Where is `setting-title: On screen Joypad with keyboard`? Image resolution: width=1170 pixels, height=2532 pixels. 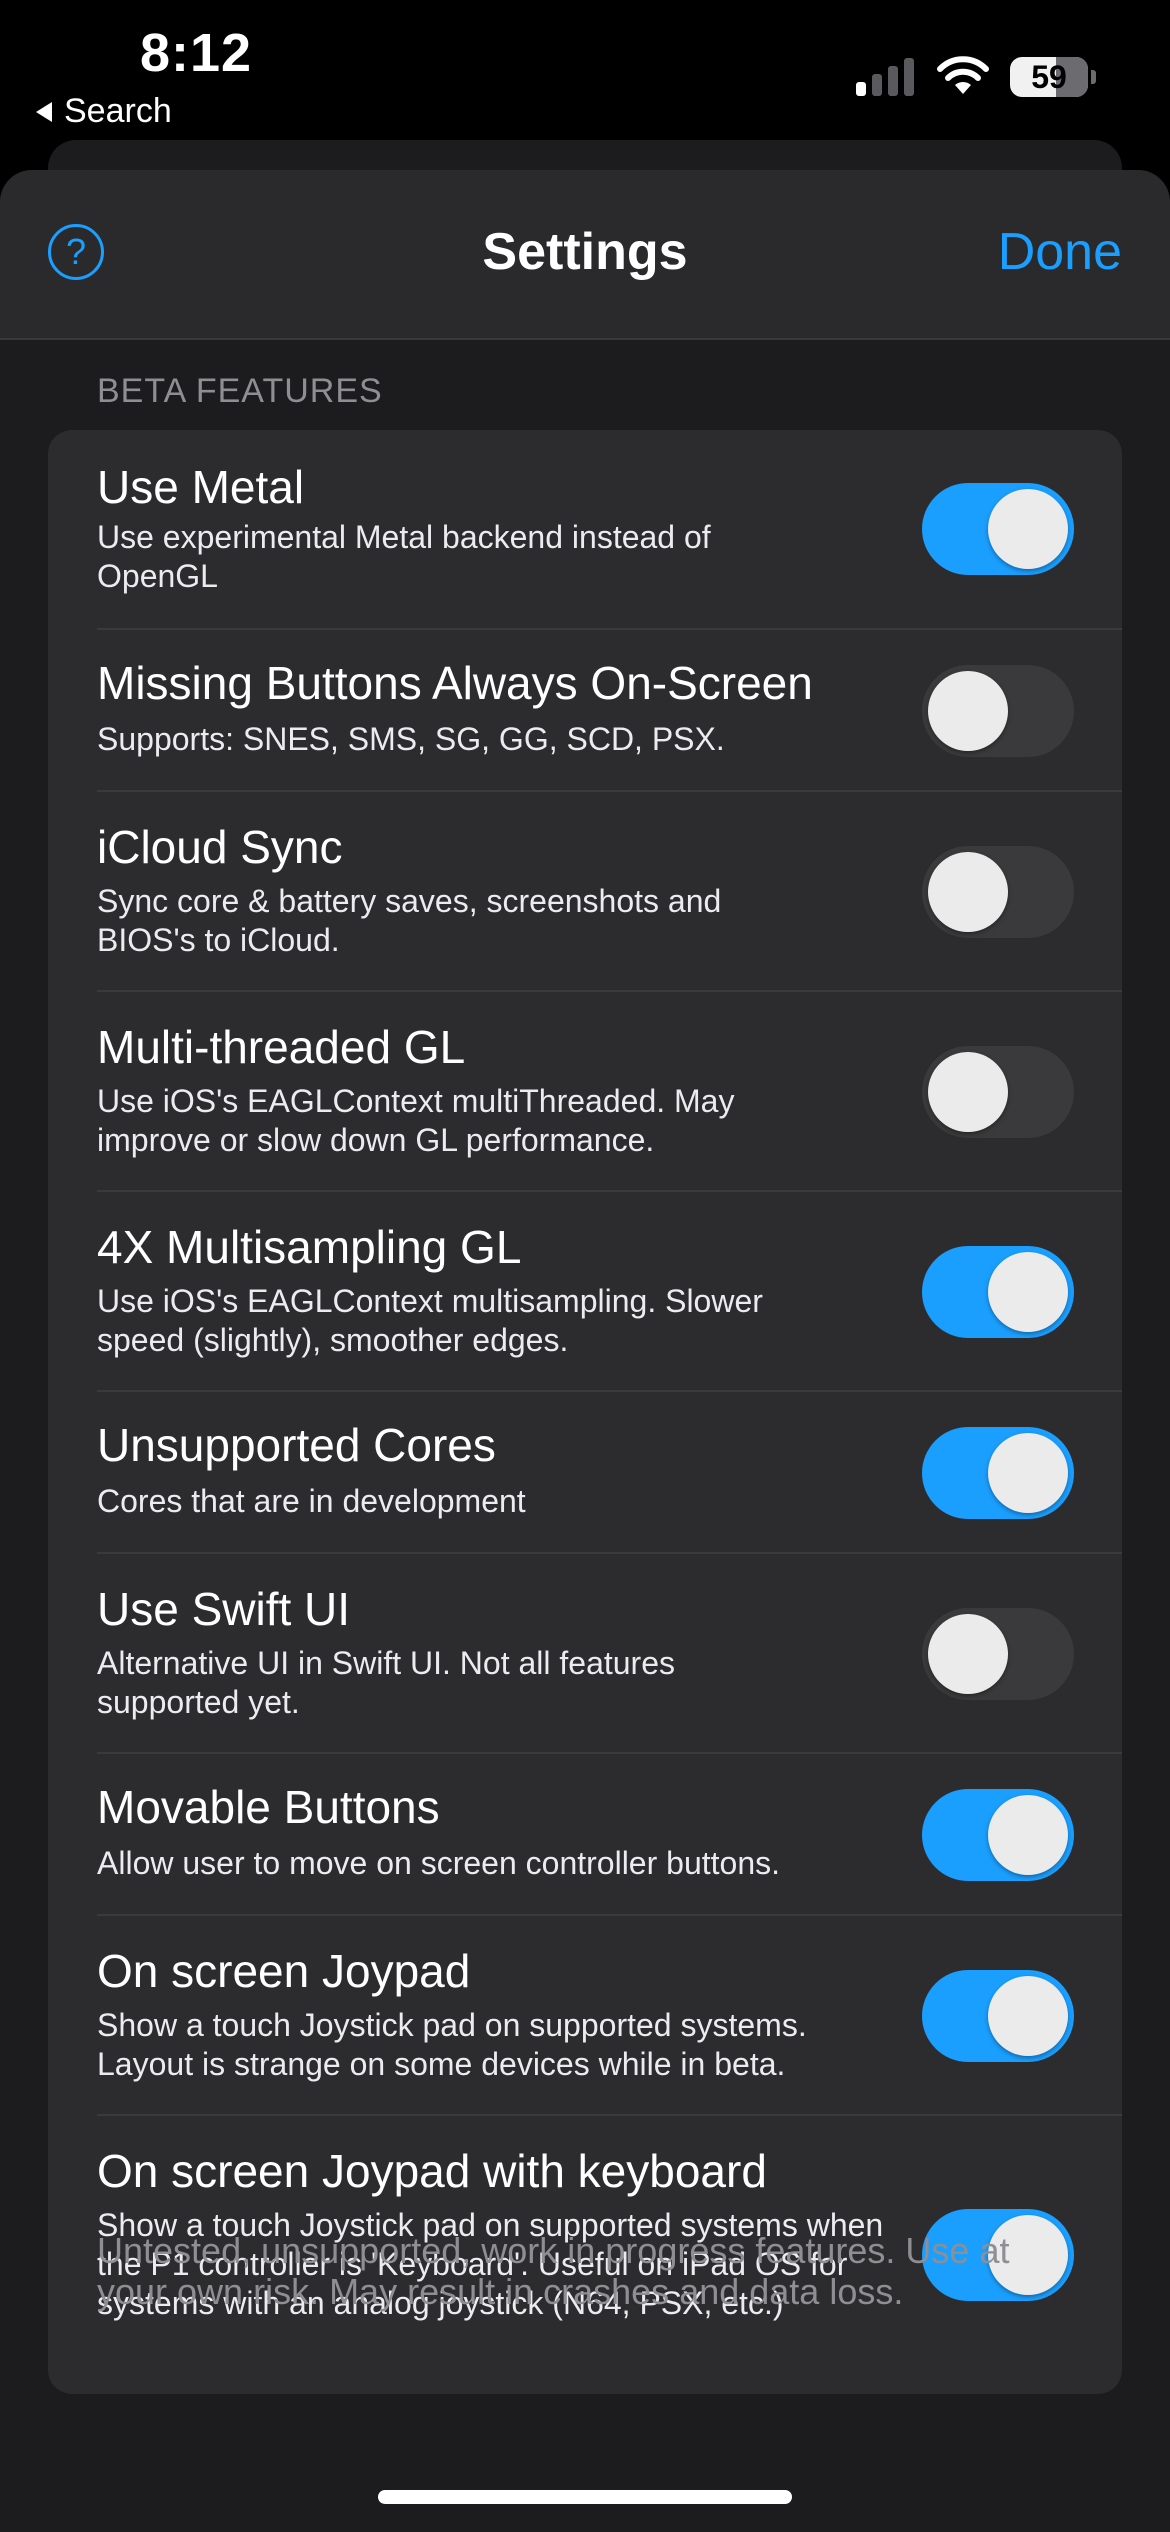 setting-title: On screen Joypad with keyboard is located at coordinates (432, 2171).